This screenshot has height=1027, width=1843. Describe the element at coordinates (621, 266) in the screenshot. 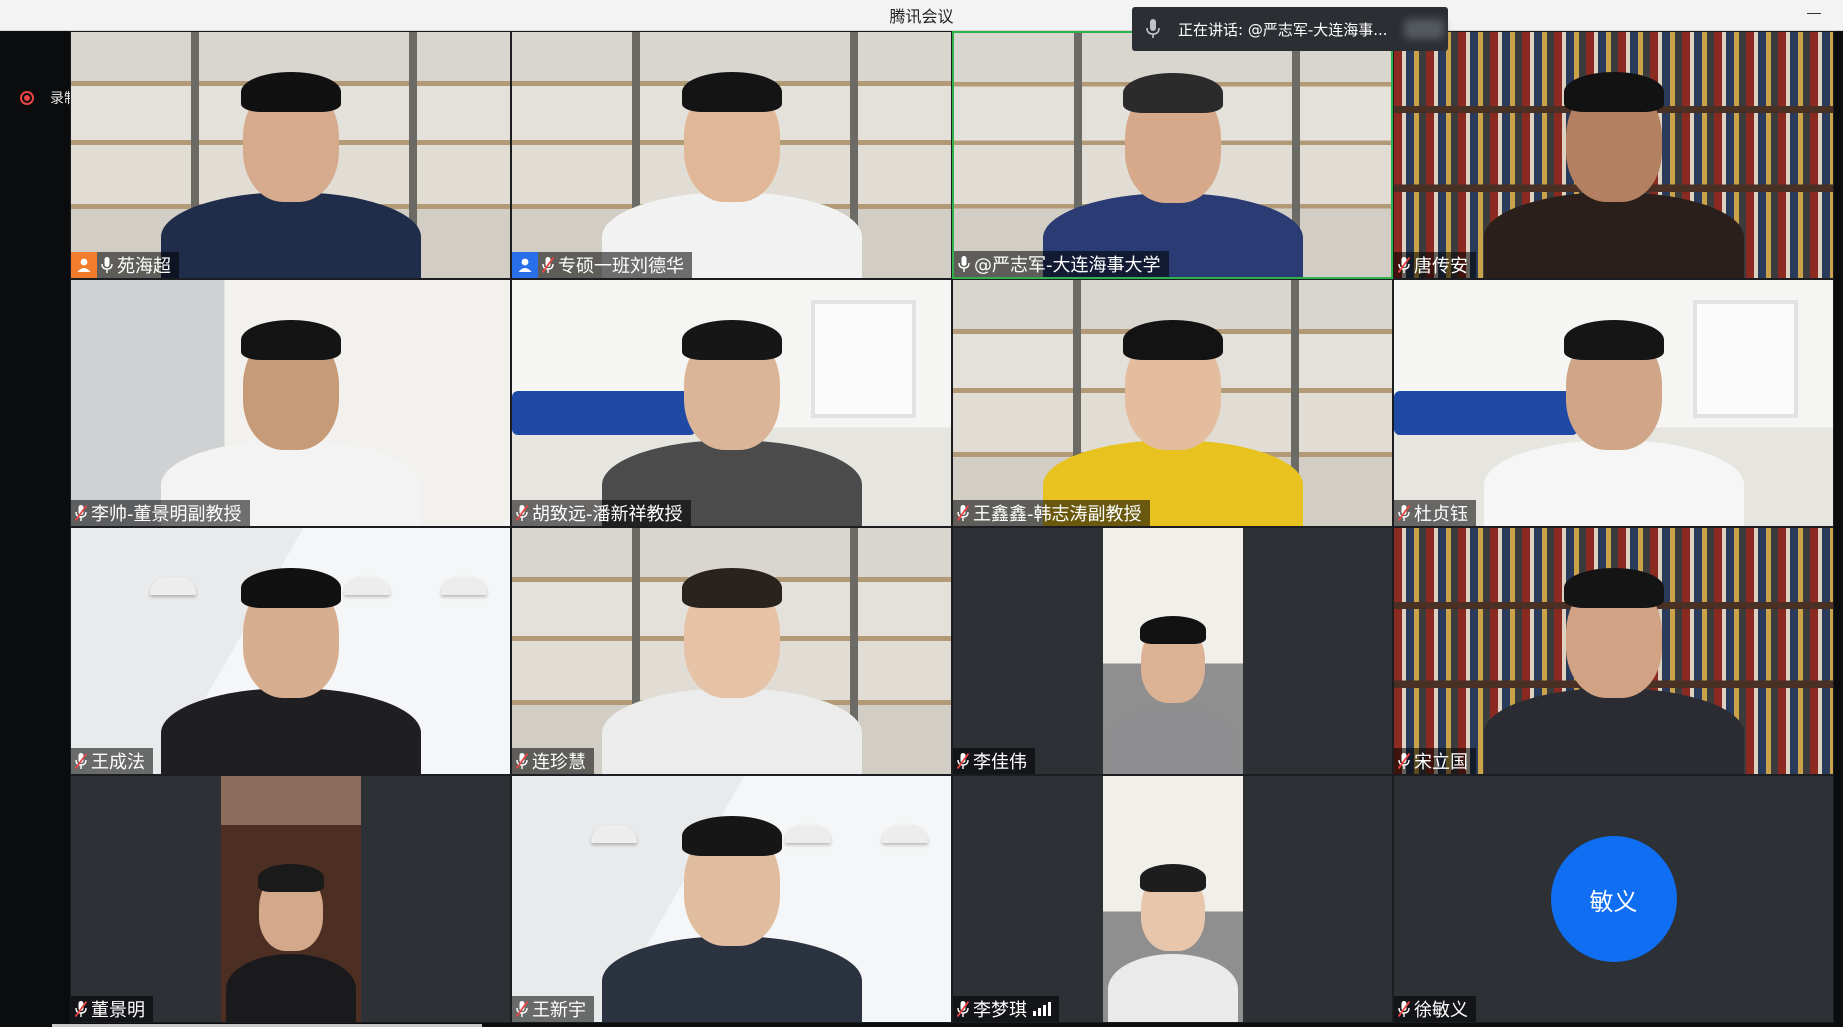

I see `participant-name: 专硕一班刘德华` at that location.